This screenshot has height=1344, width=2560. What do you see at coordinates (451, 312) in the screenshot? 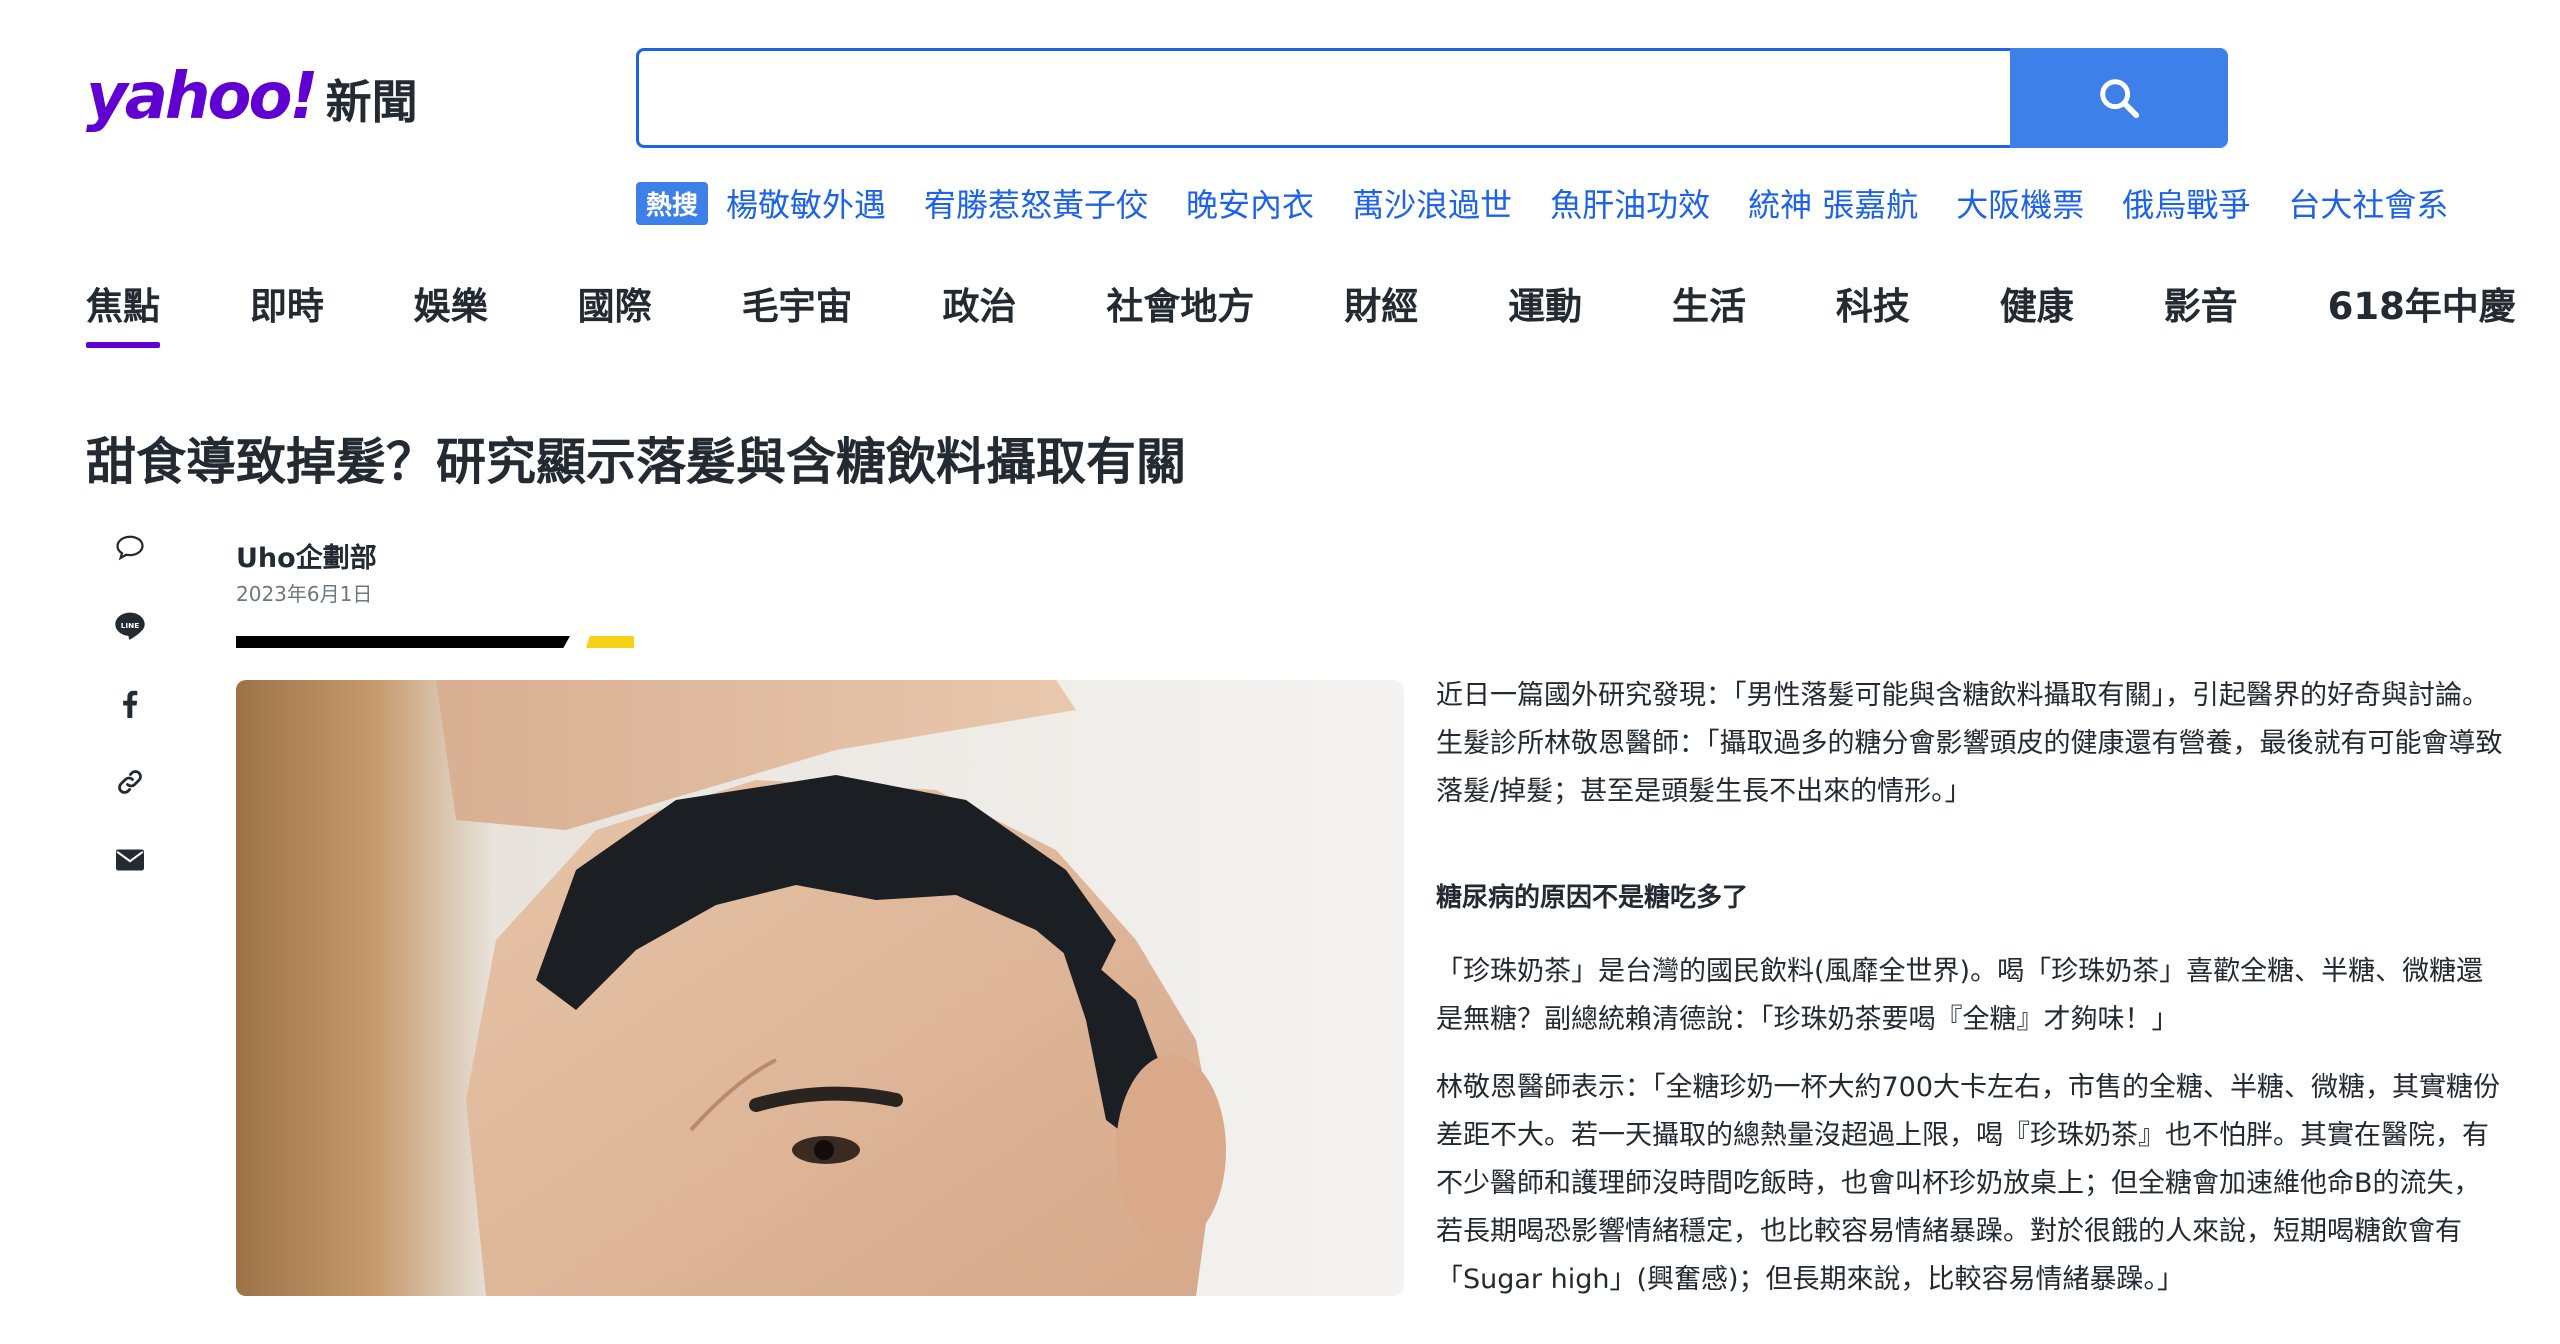
I see `nav-item-entertainment: 娛樂` at bounding box center [451, 312].